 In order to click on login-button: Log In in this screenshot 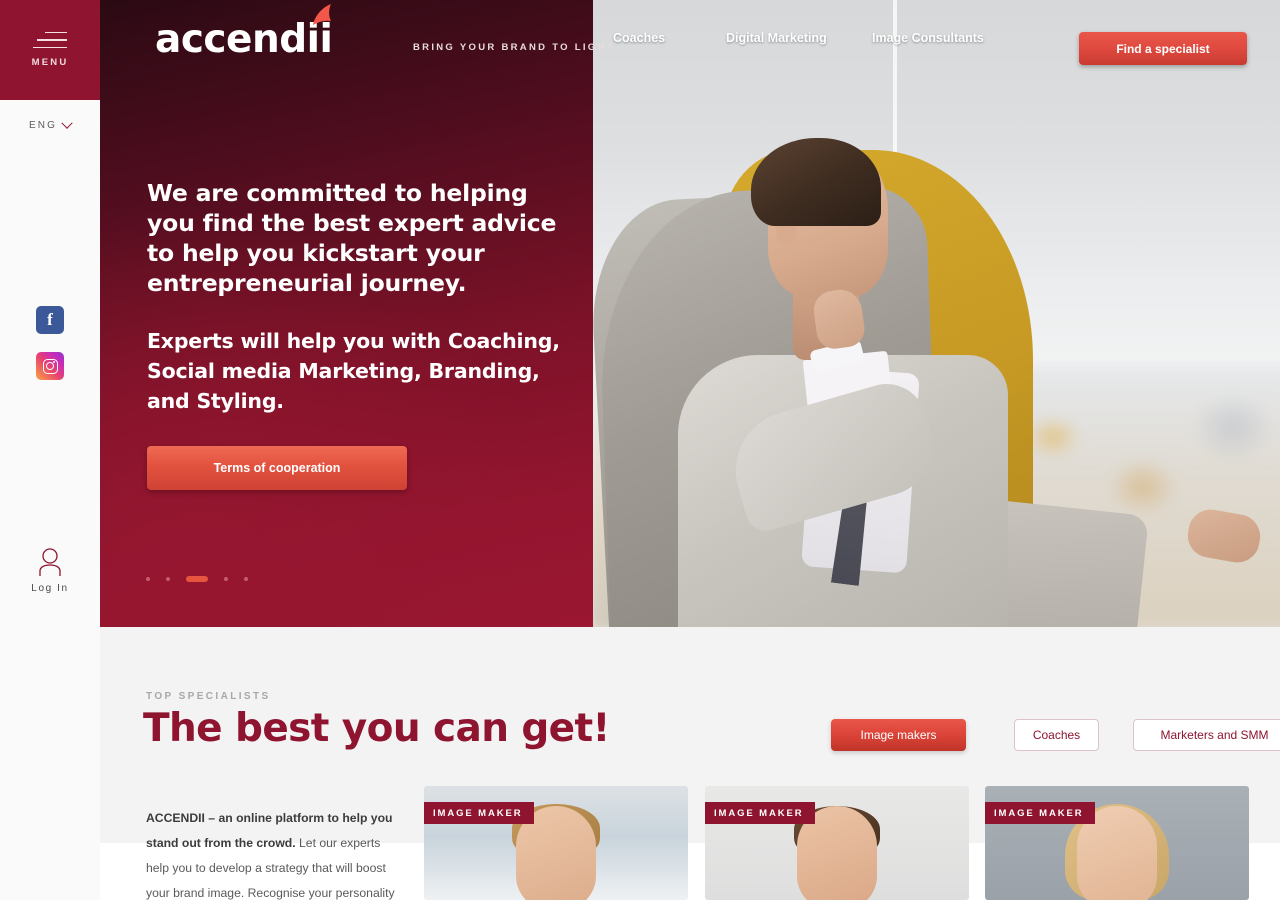, I will do `click(50, 571)`.